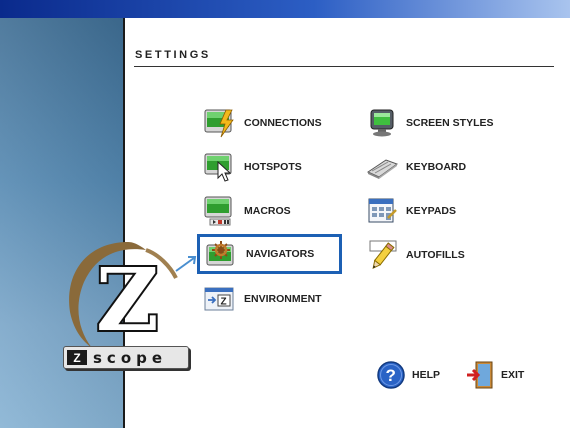 The width and height of the screenshot is (570, 428). Describe the element at coordinates (127, 300) in the screenshot. I see `logo-letter: Z` at that location.